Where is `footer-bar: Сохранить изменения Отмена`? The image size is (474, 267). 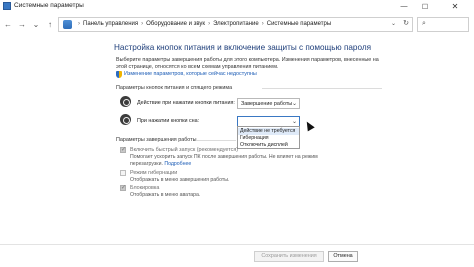
footer-bar: Сохранить изменения Отмена is located at coordinates (237, 255).